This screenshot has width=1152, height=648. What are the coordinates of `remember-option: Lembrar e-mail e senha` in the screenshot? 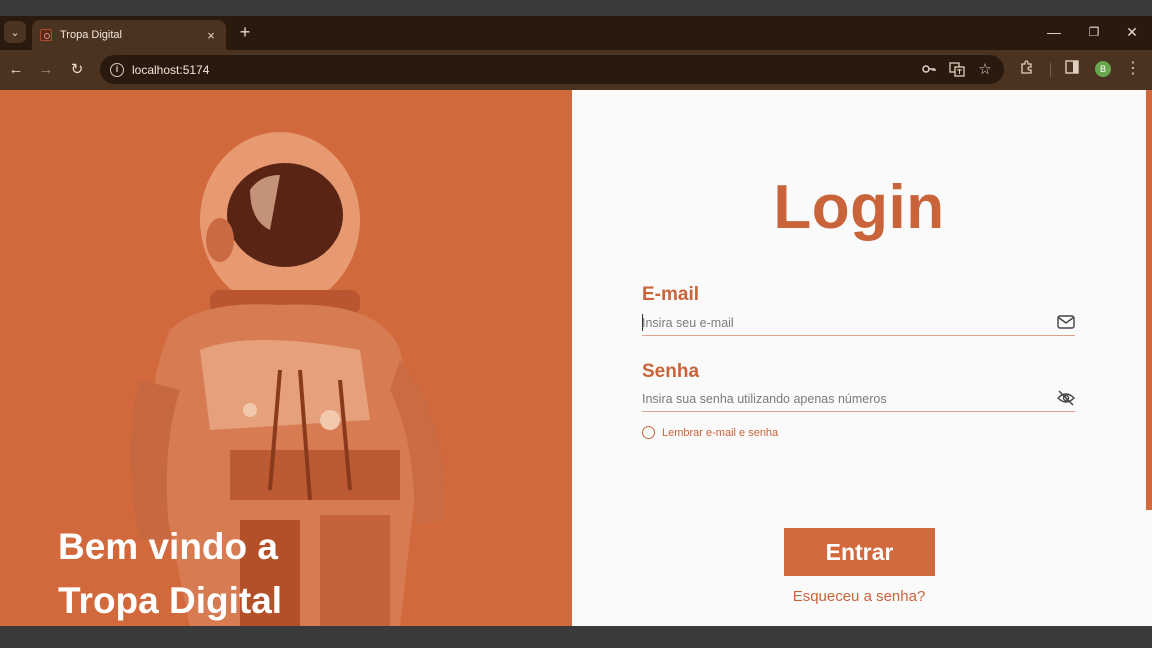 It's located at (710, 432).